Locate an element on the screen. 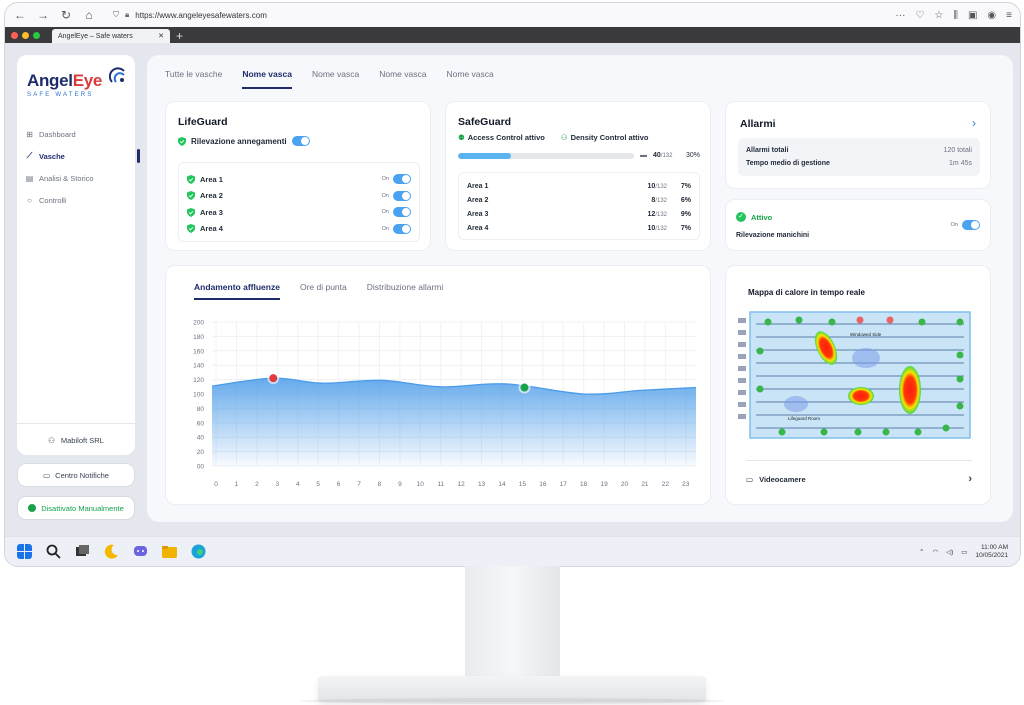 This screenshot has height=705, width=1024. sidebar-item-dashboard: ⊞ Dashboard is located at coordinates (80, 134).